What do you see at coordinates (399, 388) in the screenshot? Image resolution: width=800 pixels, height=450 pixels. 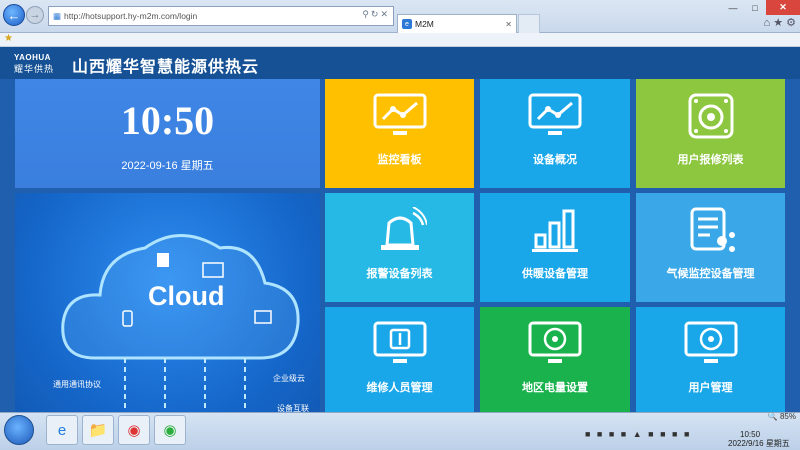 I see `tile-label: 维修人员管理` at bounding box center [399, 388].